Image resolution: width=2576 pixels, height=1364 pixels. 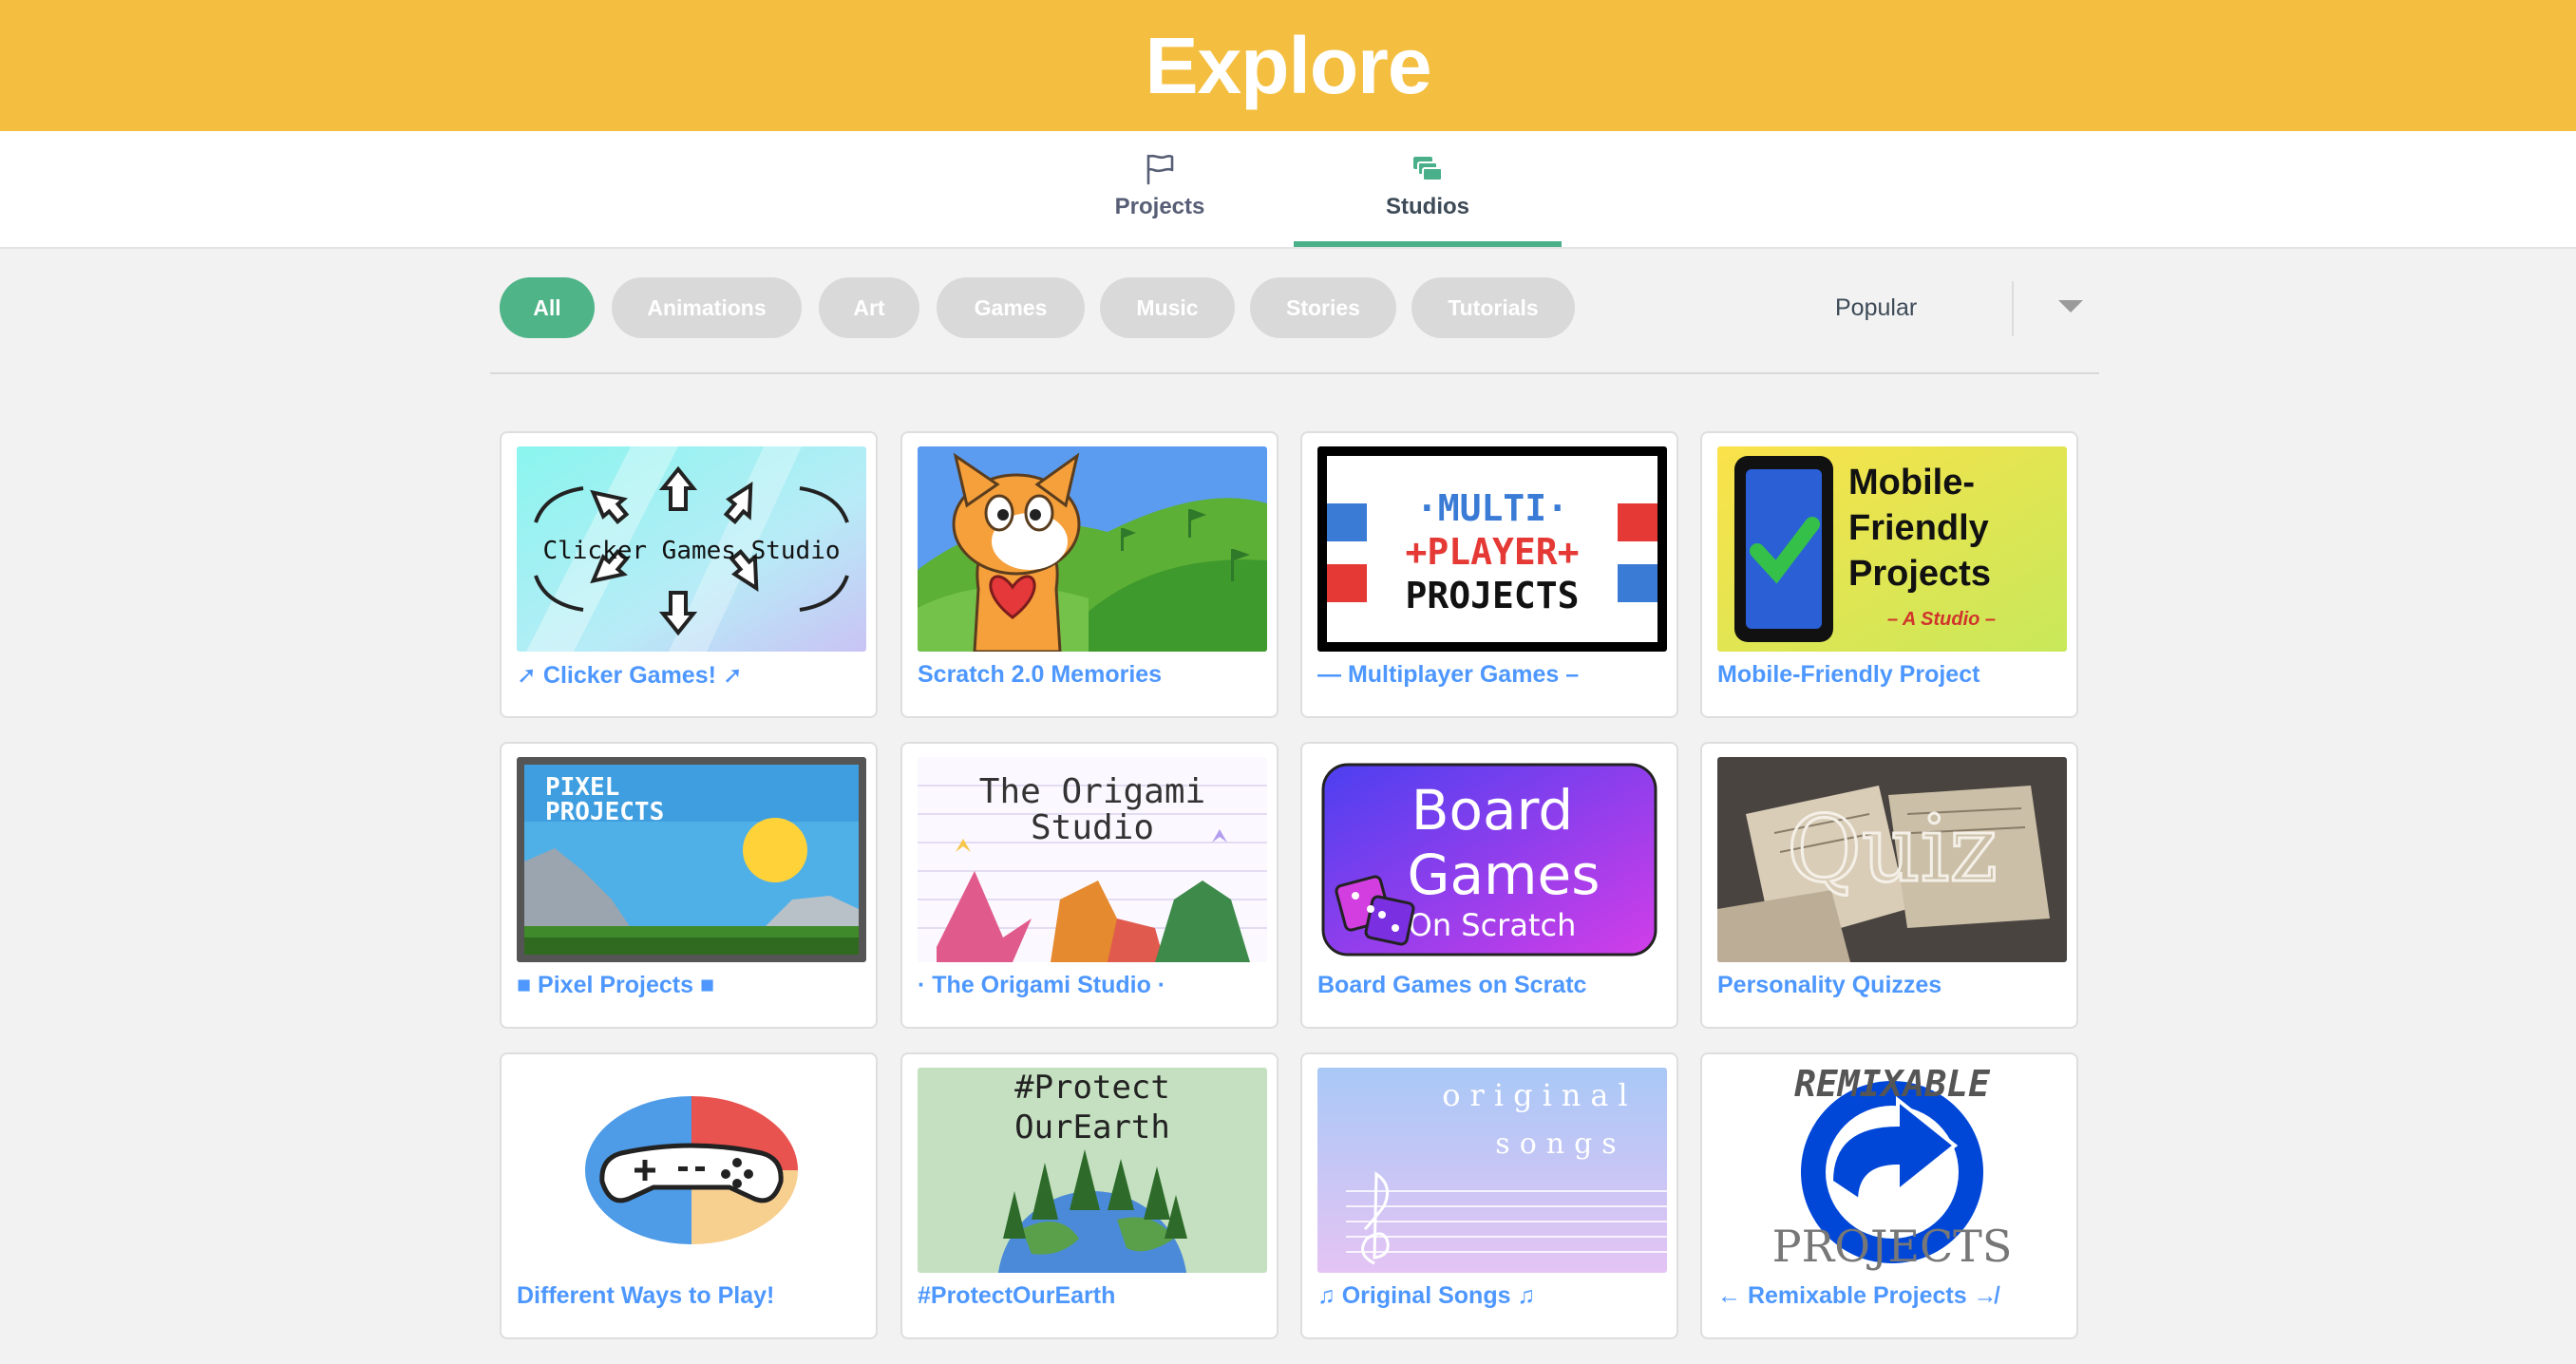 I want to click on studio-title: ➚ Clicker Games! ➚, so click(x=691, y=675).